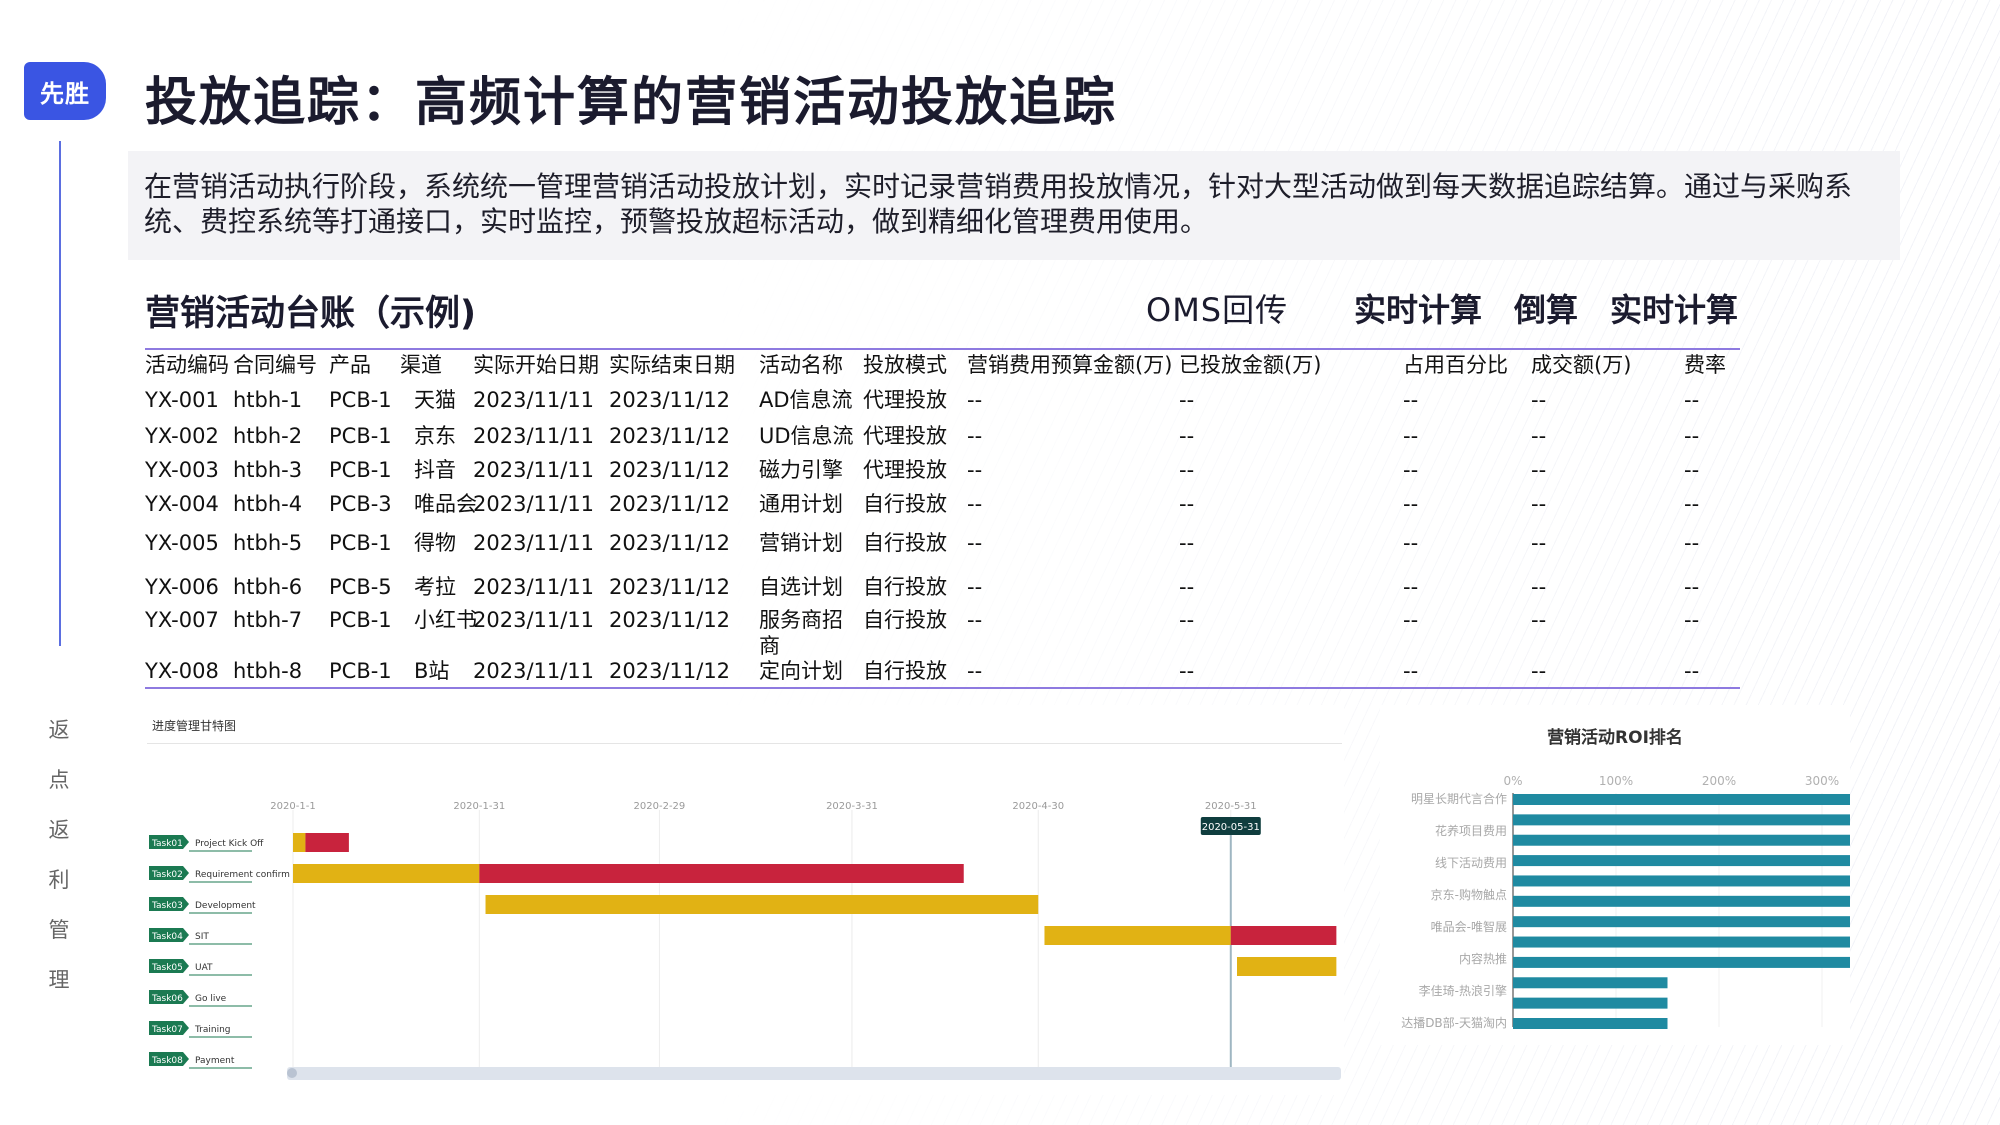  Describe the element at coordinates (1459, 798) in the screenshot. I see `roi-y-tick: 明星长期代言合作` at that location.